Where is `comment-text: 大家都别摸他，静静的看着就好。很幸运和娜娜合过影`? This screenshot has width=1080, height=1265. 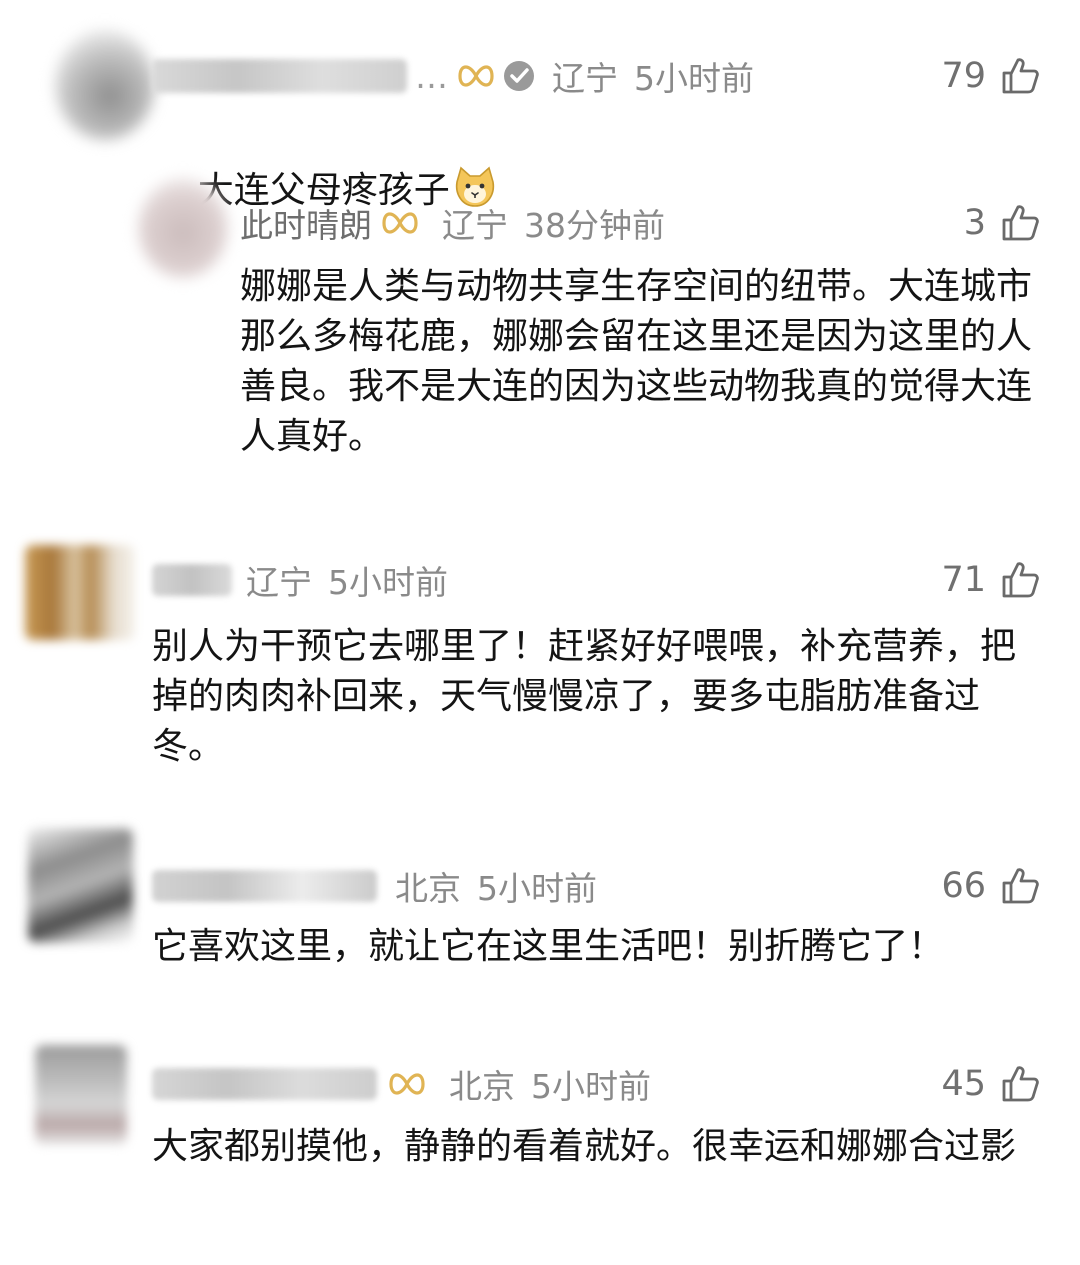
comment-text: 大家都别摸他，静静的看着就好。很幸运和娜娜合过影 is located at coordinates (584, 1146).